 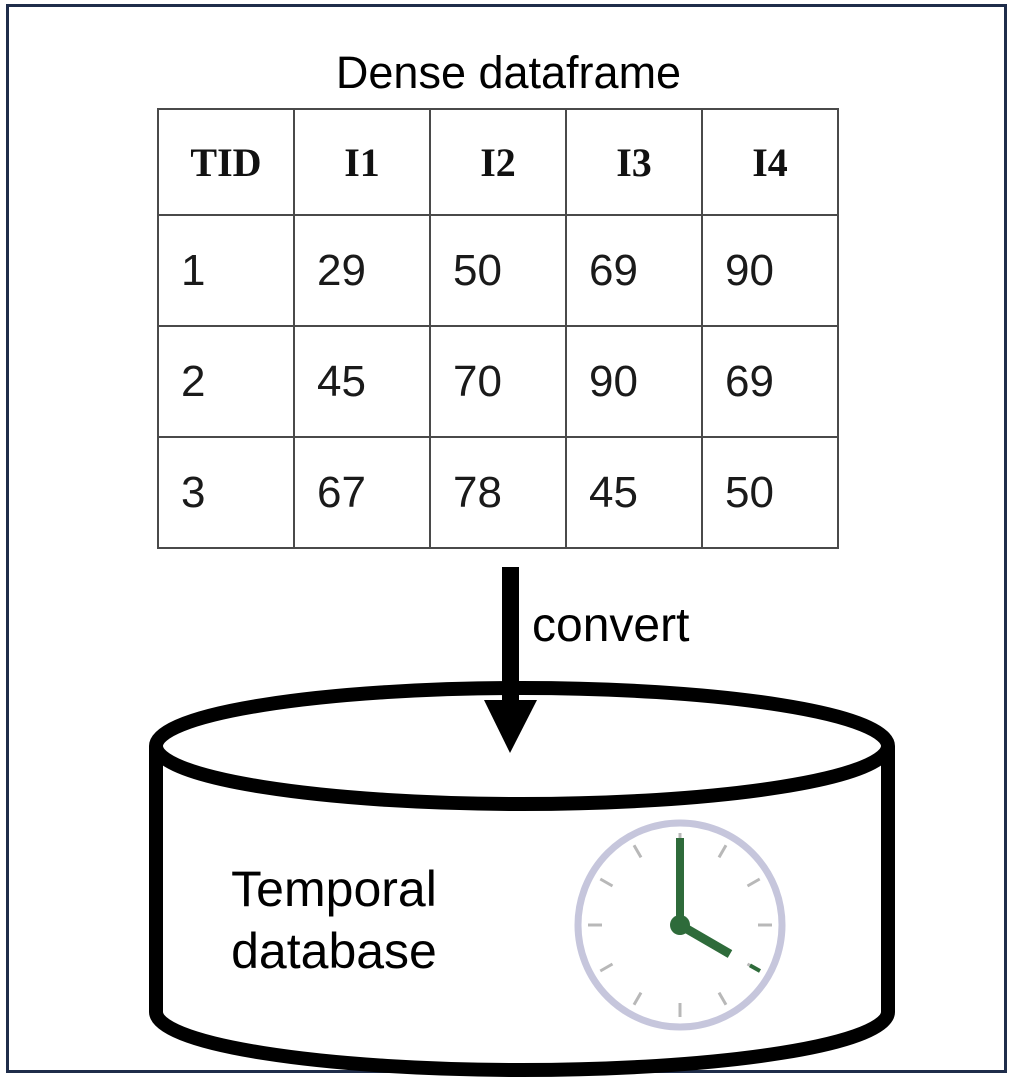 I want to click on clock-icon, so click(x=680, y=925).